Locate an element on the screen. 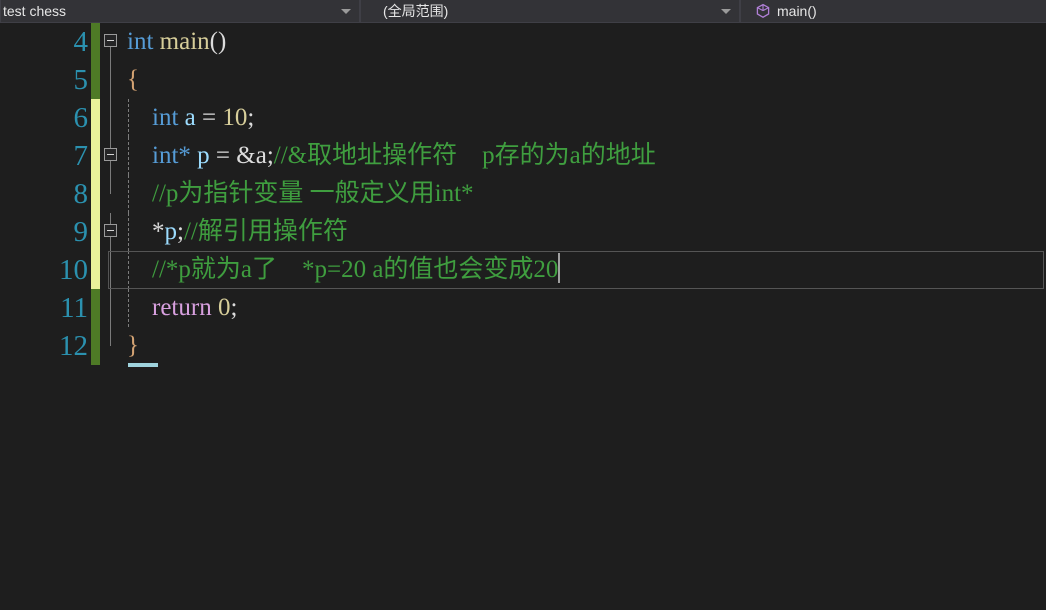  code-line: 7 int* p = &a;//&取地址操作符 p存的为a的地址 is located at coordinates (523, 156).